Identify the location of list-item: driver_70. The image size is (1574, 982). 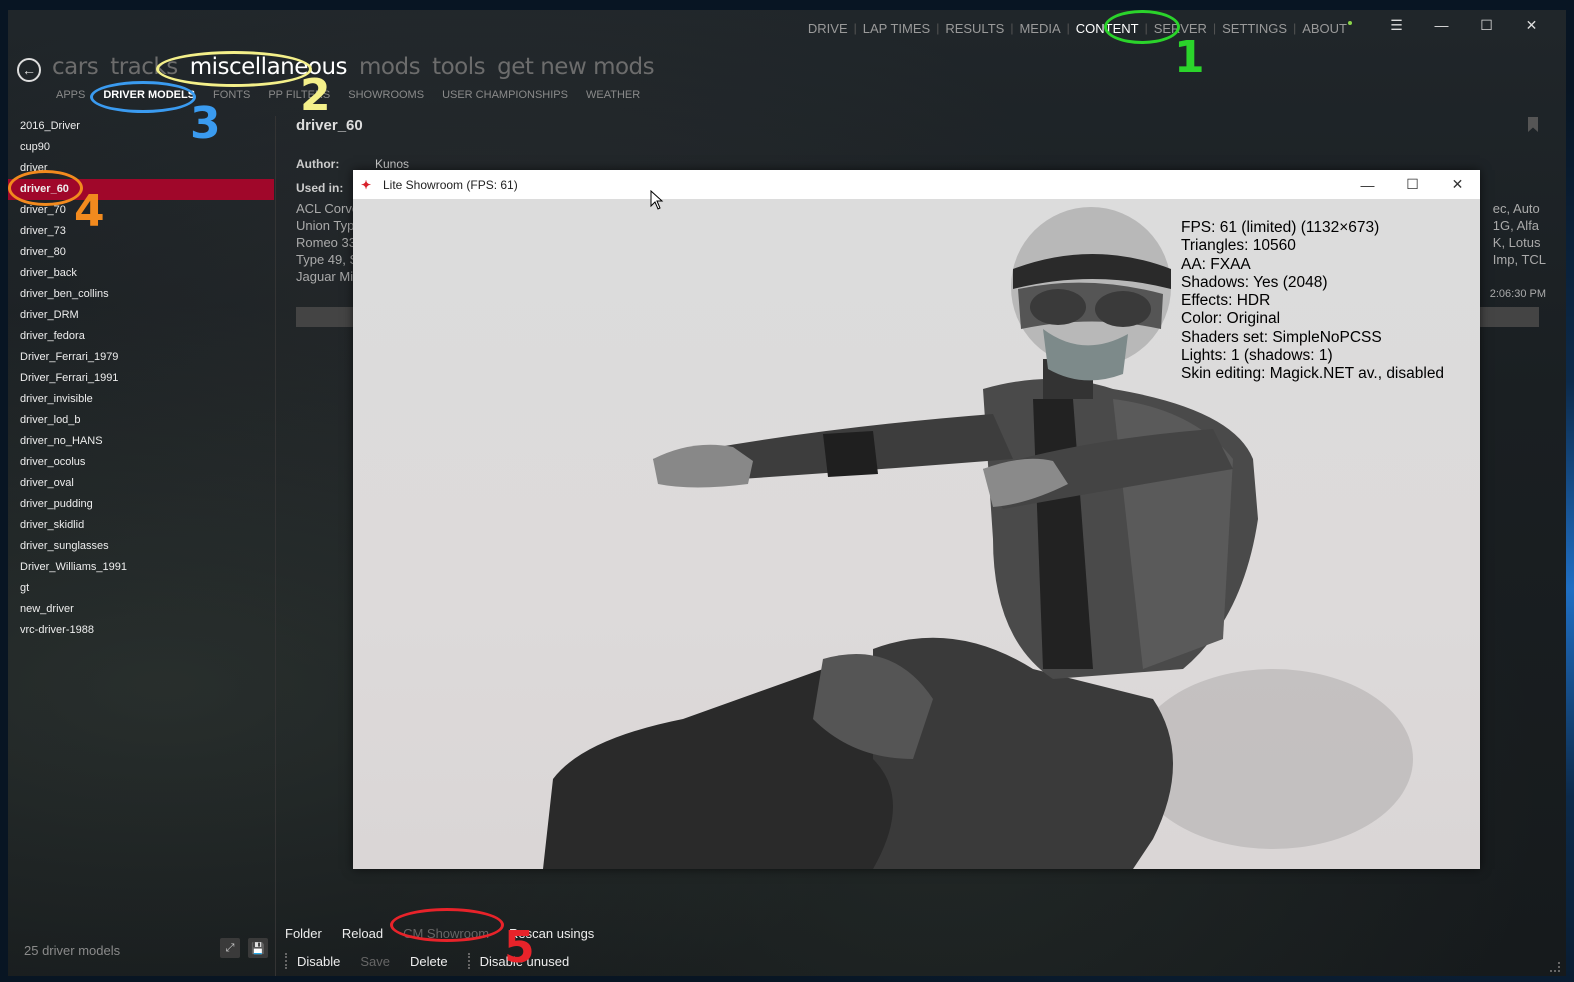
(141, 210).